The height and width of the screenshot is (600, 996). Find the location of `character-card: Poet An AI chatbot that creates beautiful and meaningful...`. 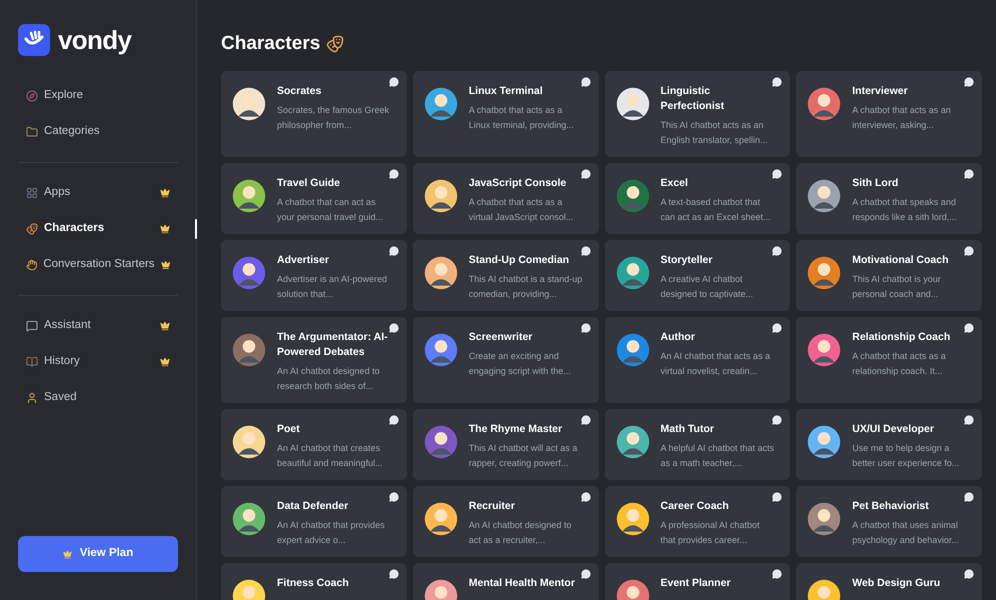

character-card: Poet An AI chatbot that creates beautiful and meaningful... is located at coordinates (314, 444).